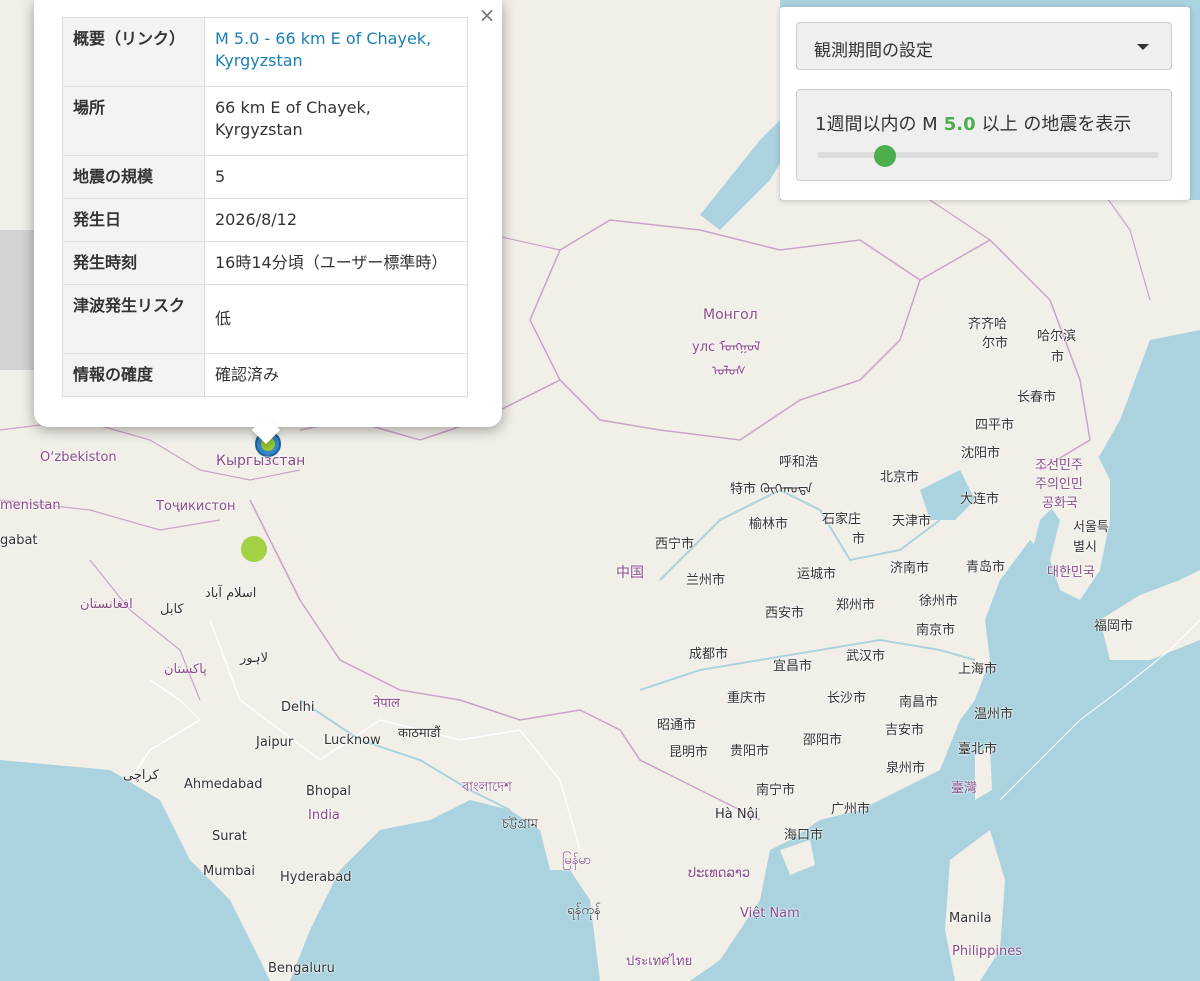 Image resolution: width=1200 pixels, height=981 pixels. I want to click on label-jian: 吉安市, so click(905, 730).